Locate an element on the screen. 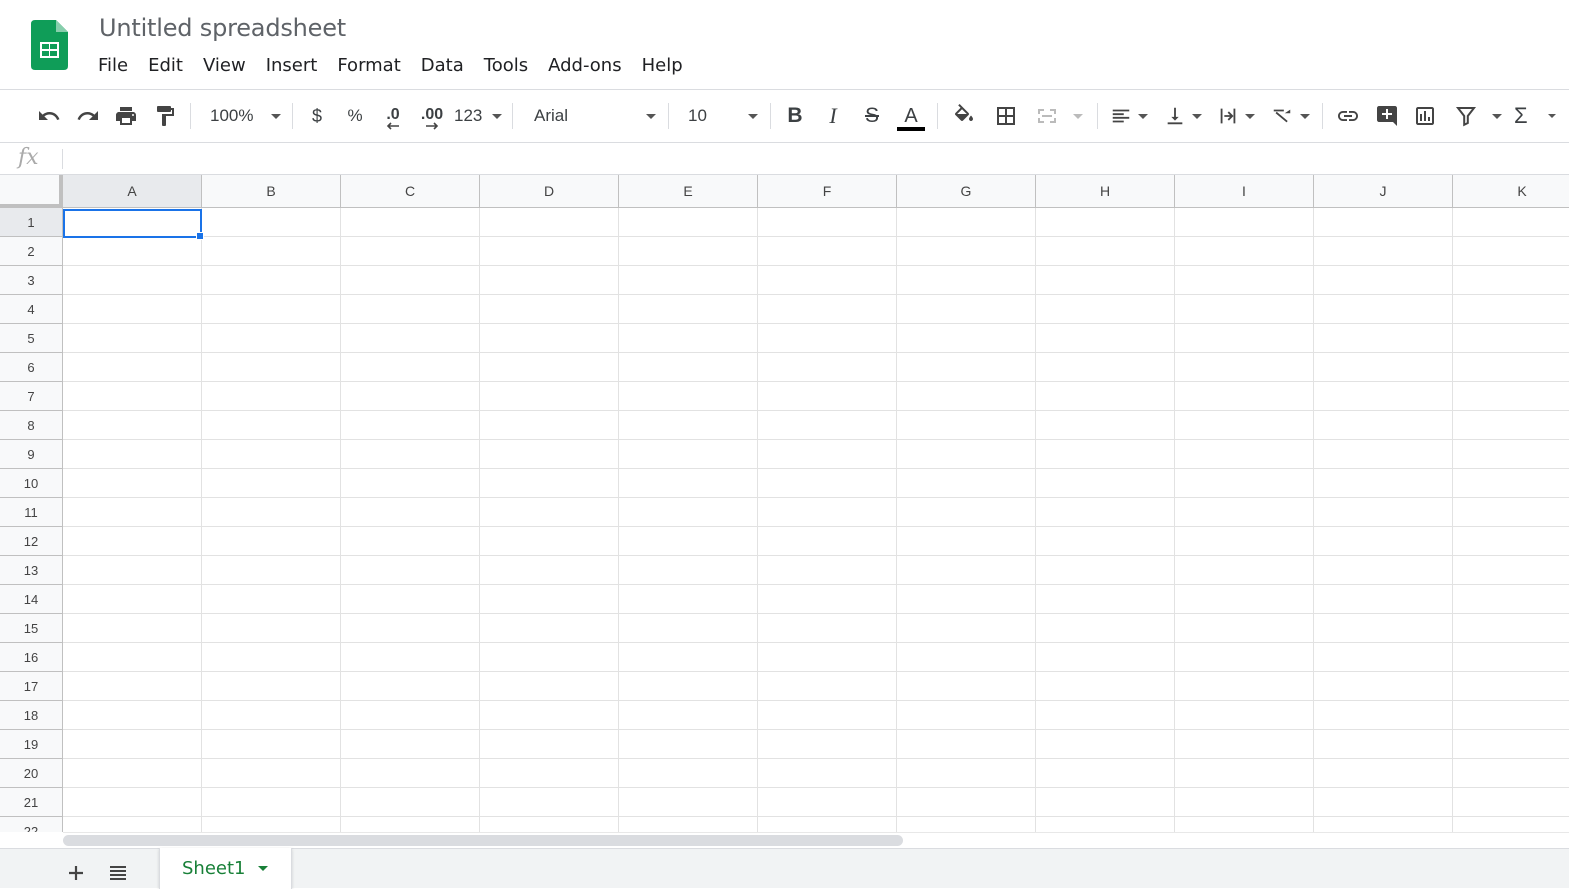 Image resolution: width=1569 pixels, height=889 pixels. add-sheet-button is located at coordinates (76, 873).